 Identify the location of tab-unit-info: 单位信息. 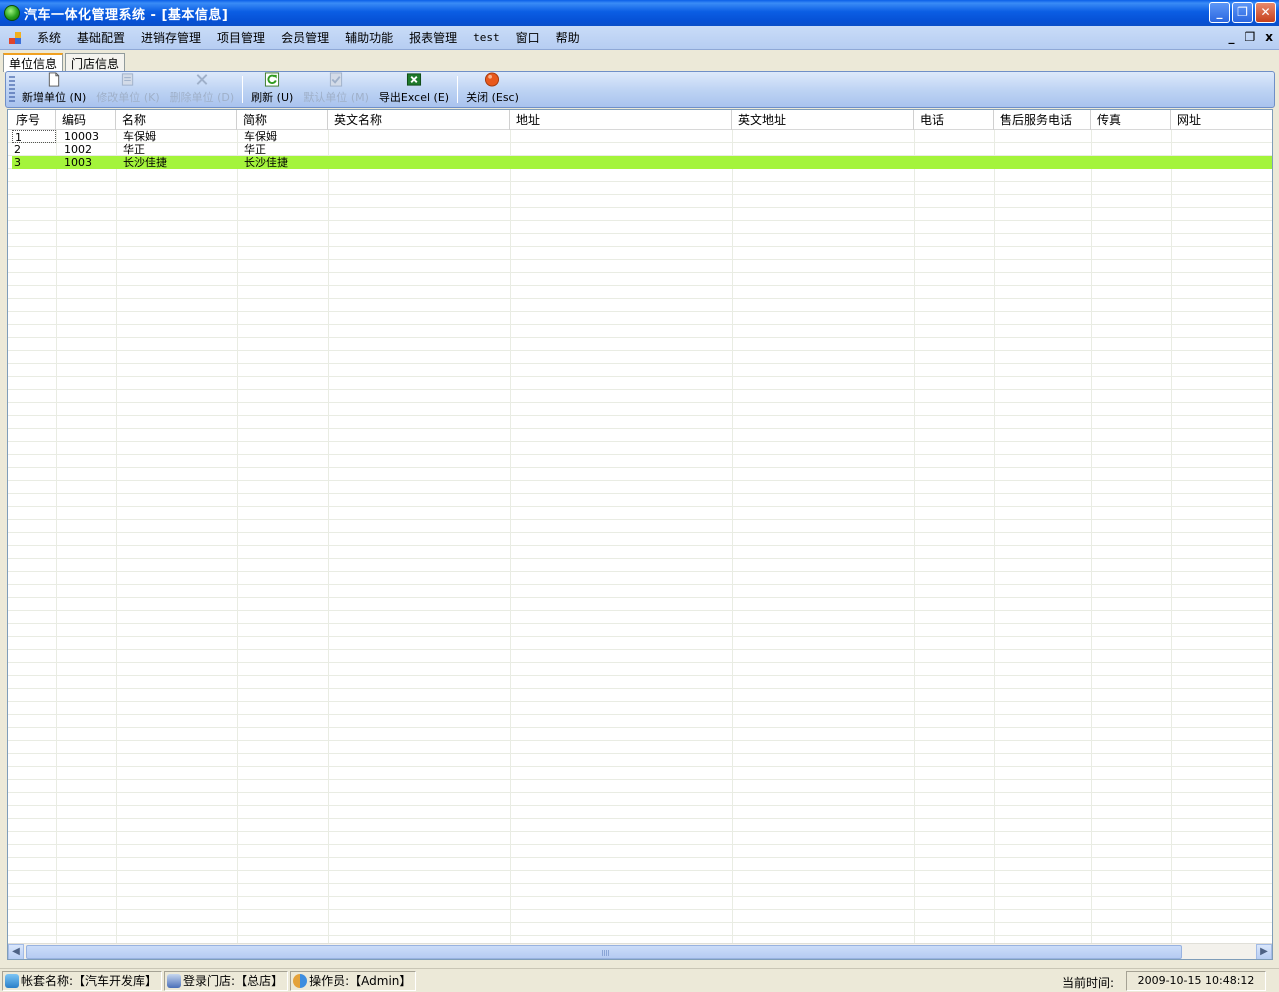
(33, 62).